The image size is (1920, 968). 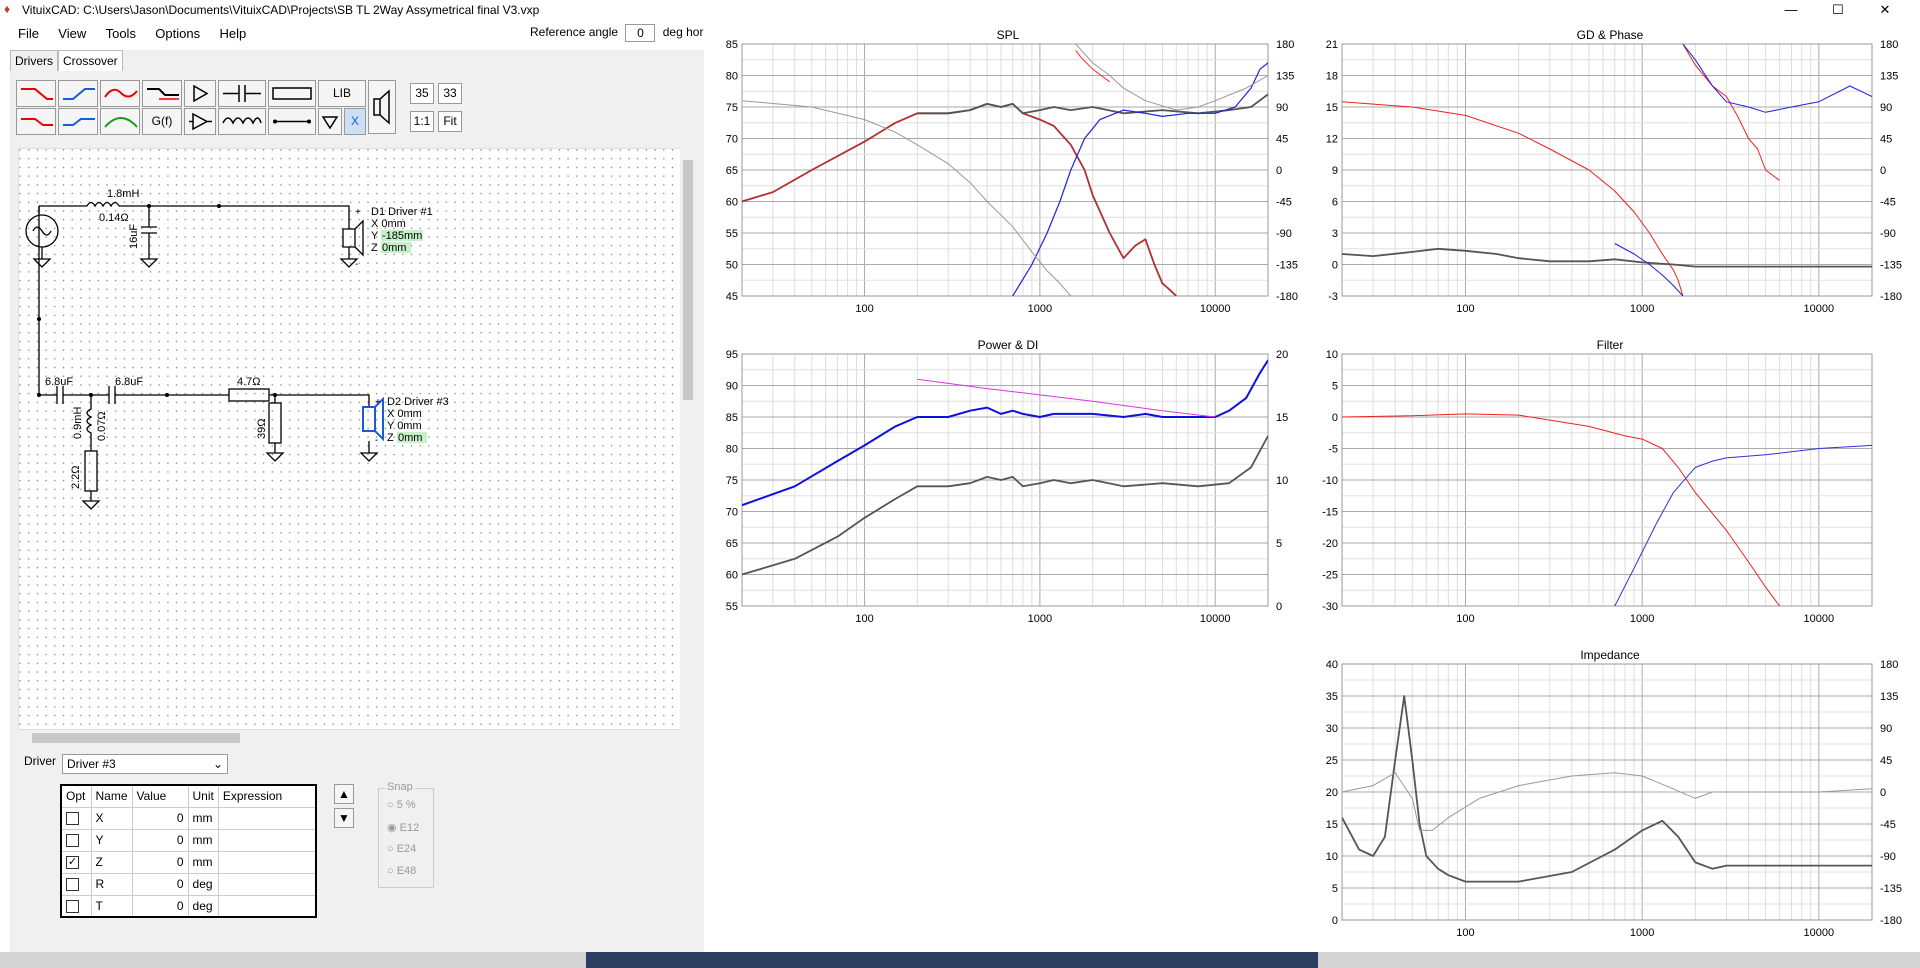 What do you see at coordinates (1332, 857) in the screenshot?
I see `y-tick-label: 10` at bounding box center [1332, 857].